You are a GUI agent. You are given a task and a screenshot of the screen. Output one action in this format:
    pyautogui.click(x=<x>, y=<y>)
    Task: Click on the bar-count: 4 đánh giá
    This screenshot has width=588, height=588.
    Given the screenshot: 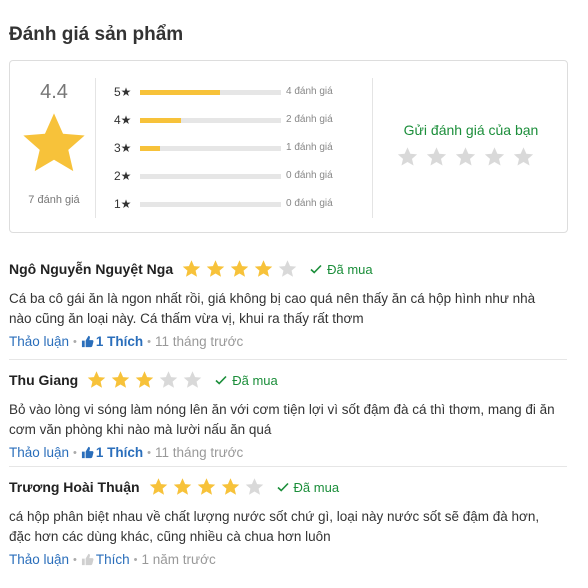 What is the action you would take?
    pyautogui.click(x=309, y=91)
    